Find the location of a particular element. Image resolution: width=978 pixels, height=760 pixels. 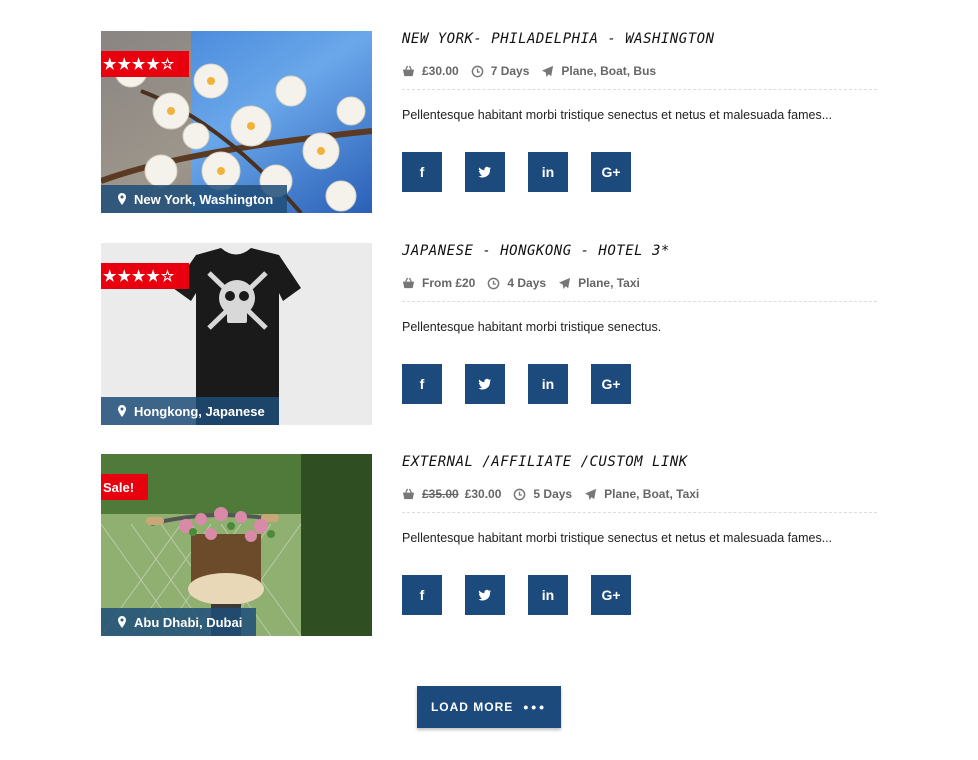

tour-title: JAPANESE - HONGKONG - HOTEL 3* is located at coordinates (639, 251).